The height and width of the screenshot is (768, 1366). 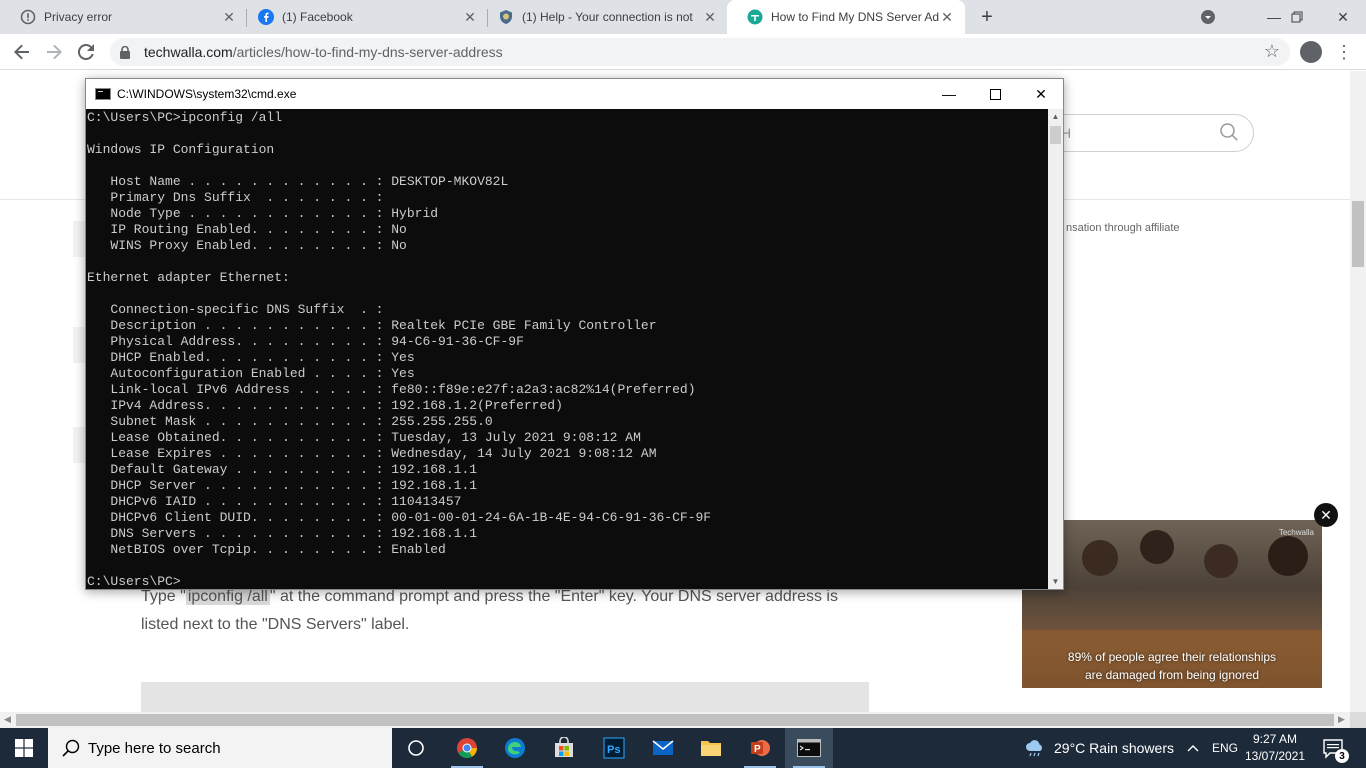 I want to click on show-hidden-icons-button, so click(x=1193, y=748).